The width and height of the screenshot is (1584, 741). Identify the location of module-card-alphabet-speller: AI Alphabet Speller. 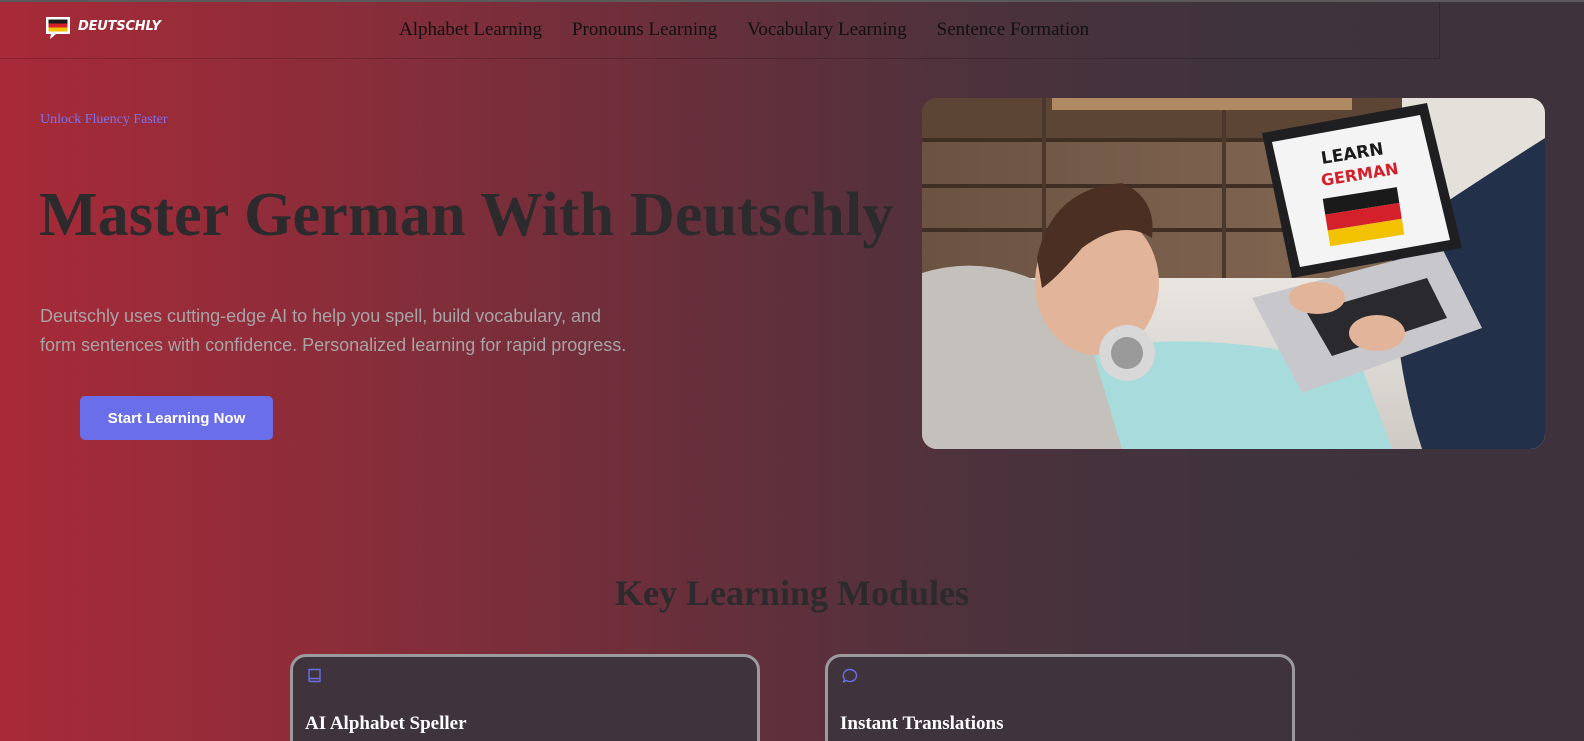
(525, 697).